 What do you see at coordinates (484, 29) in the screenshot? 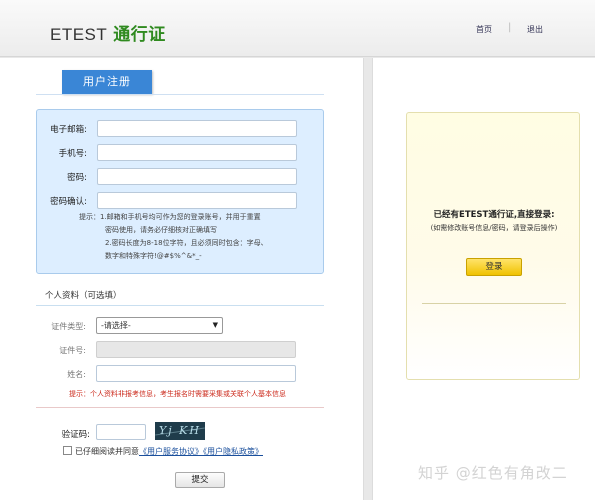
I see `nav-home-link: 首页` at bounding box center [484, 29].